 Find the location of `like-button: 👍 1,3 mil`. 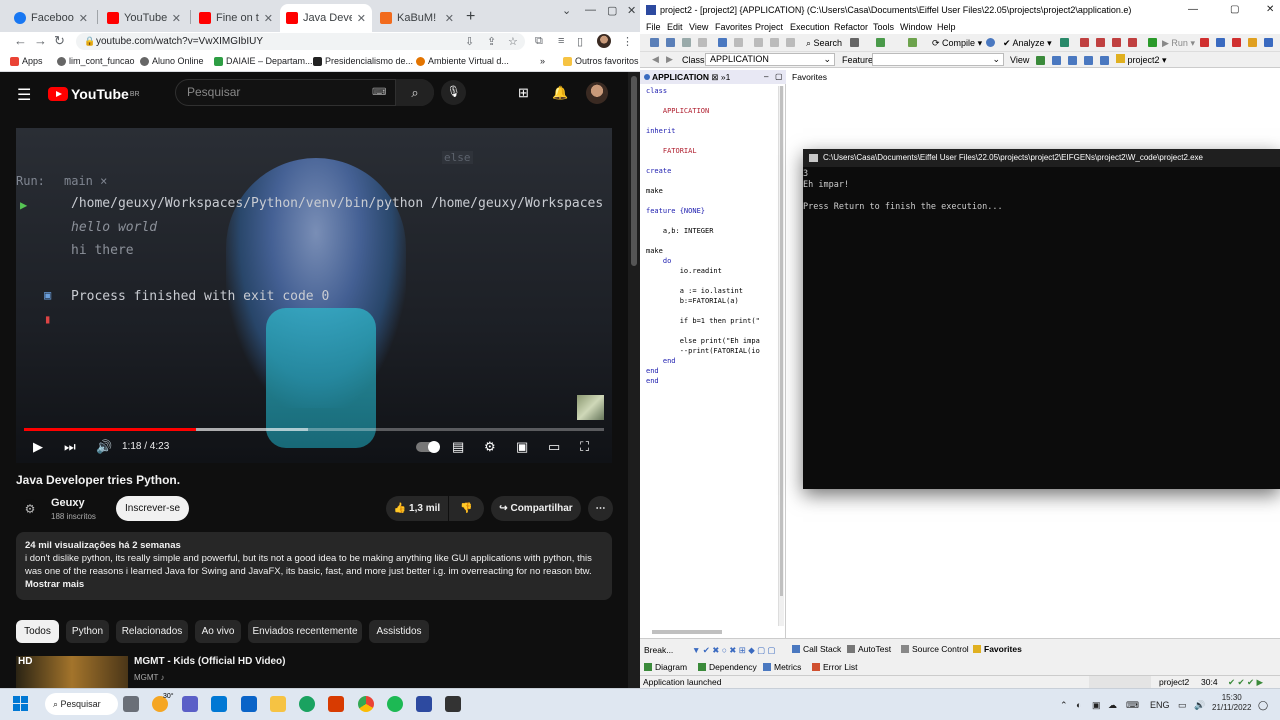

like-button: 👍 1,3 mil is located at coordinates (417, 508).